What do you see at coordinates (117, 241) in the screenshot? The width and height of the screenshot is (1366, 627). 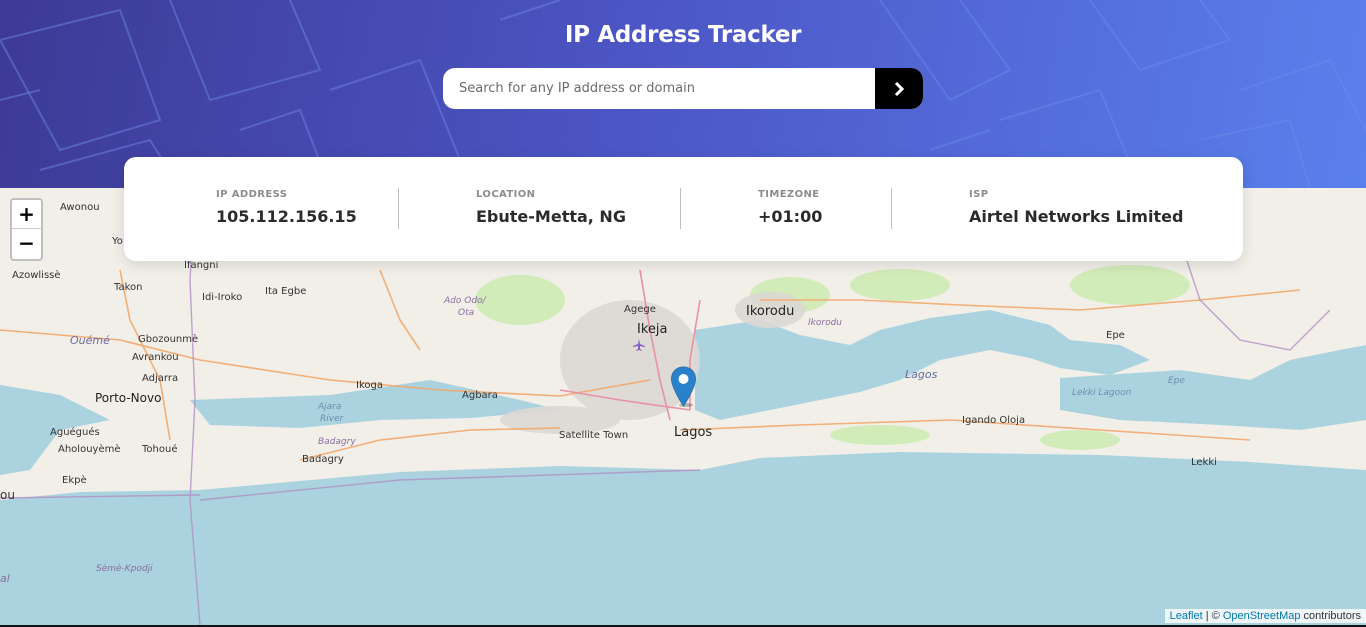 I see `place-label: Yo` at bounding box center [117, 241].